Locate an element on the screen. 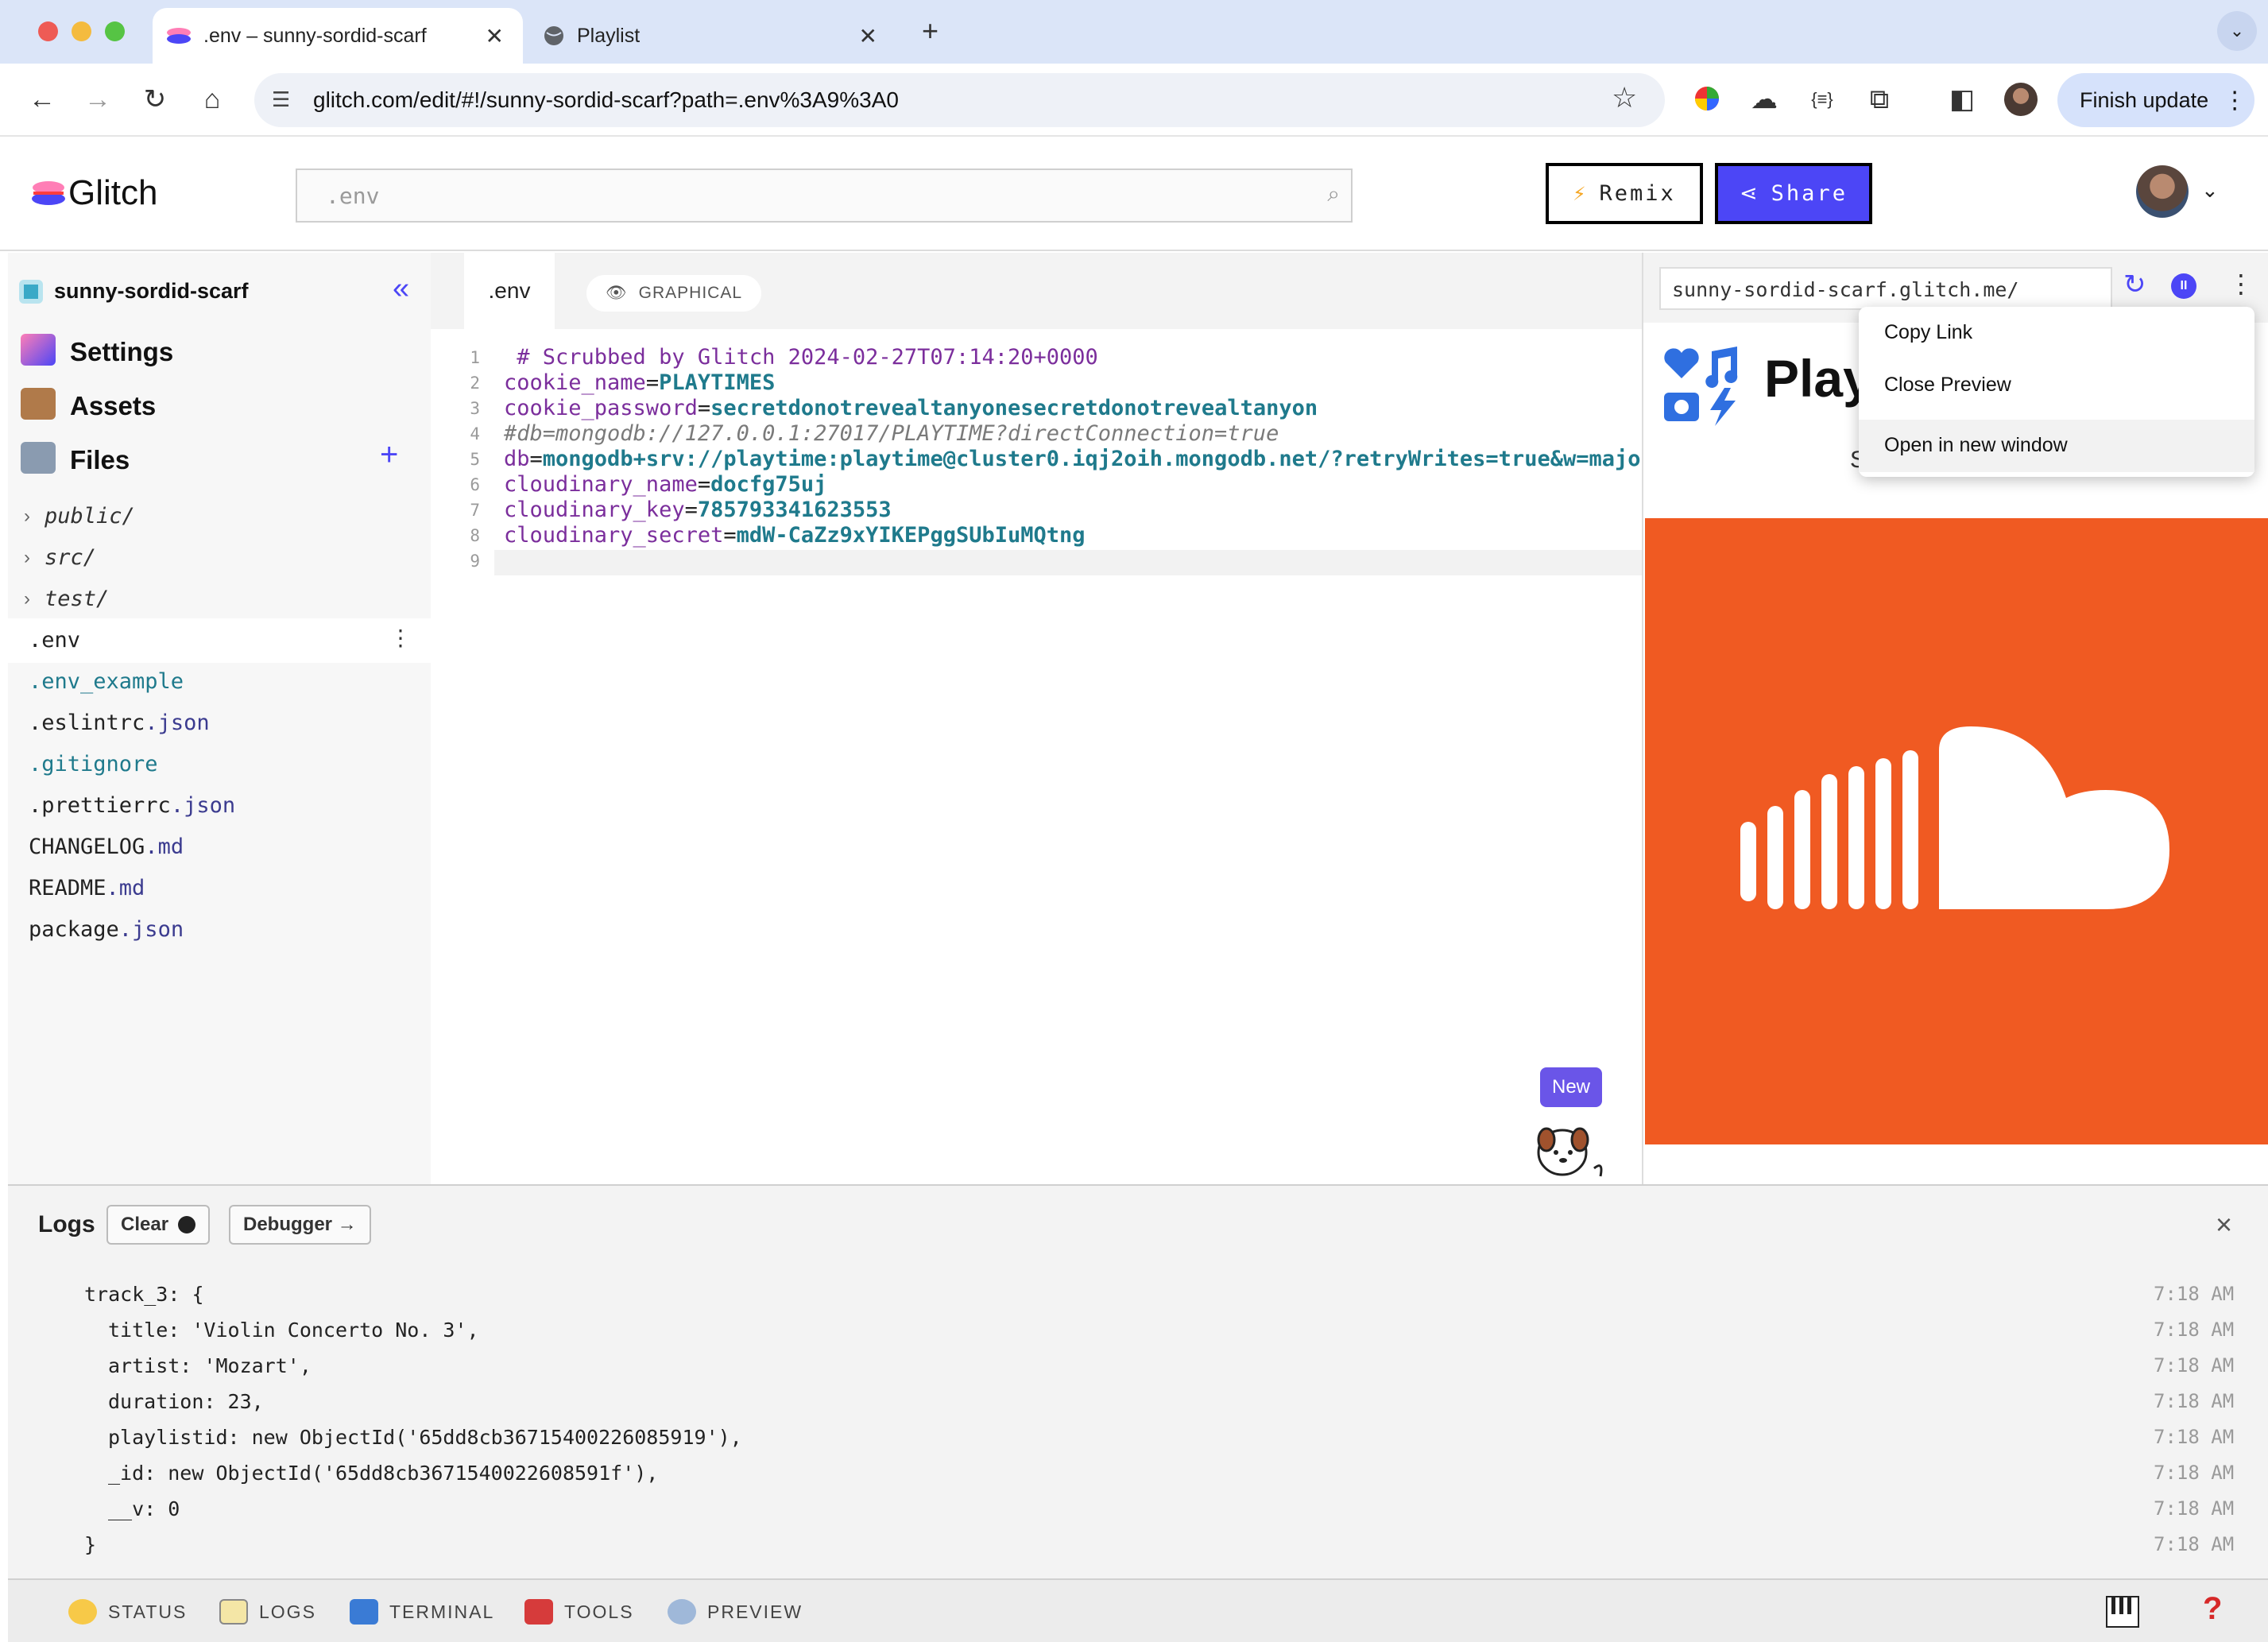 This screenshot has width=2268, height=1642. refresh-preview-icon: ↻ is located at coordinates (2134, 284).